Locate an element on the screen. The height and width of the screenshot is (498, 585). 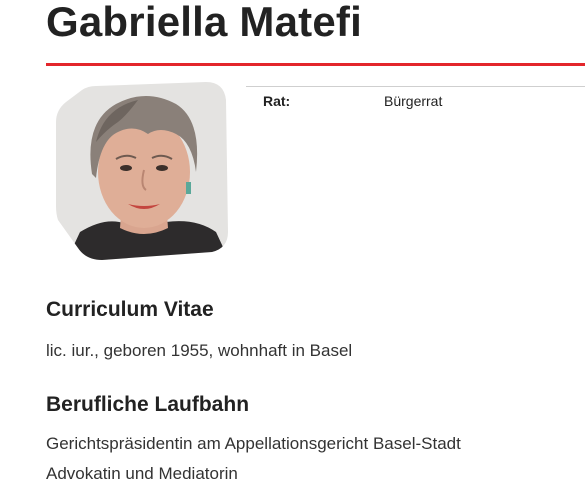
profile-photo is located at coordinates (143, 172).